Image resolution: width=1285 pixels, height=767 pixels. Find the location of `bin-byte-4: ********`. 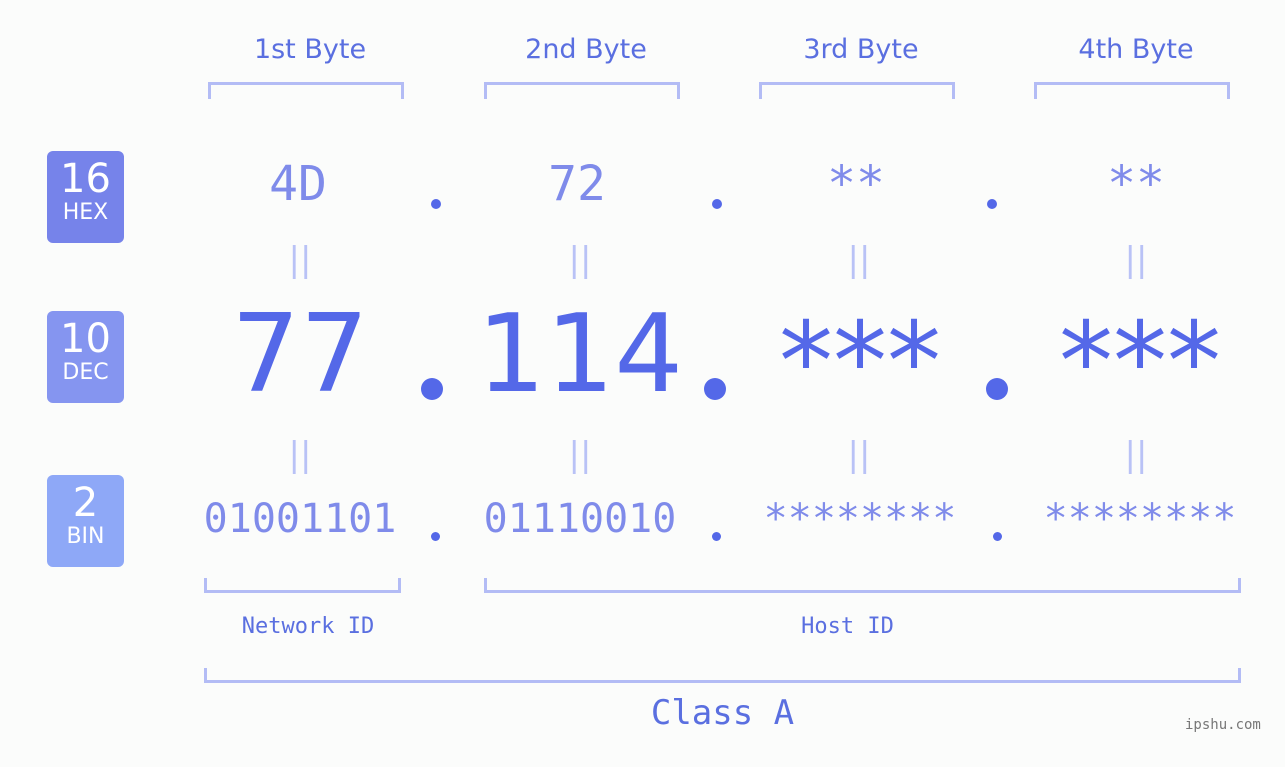

bin-byte-4: ******** is located at coordinates (1140, 519).